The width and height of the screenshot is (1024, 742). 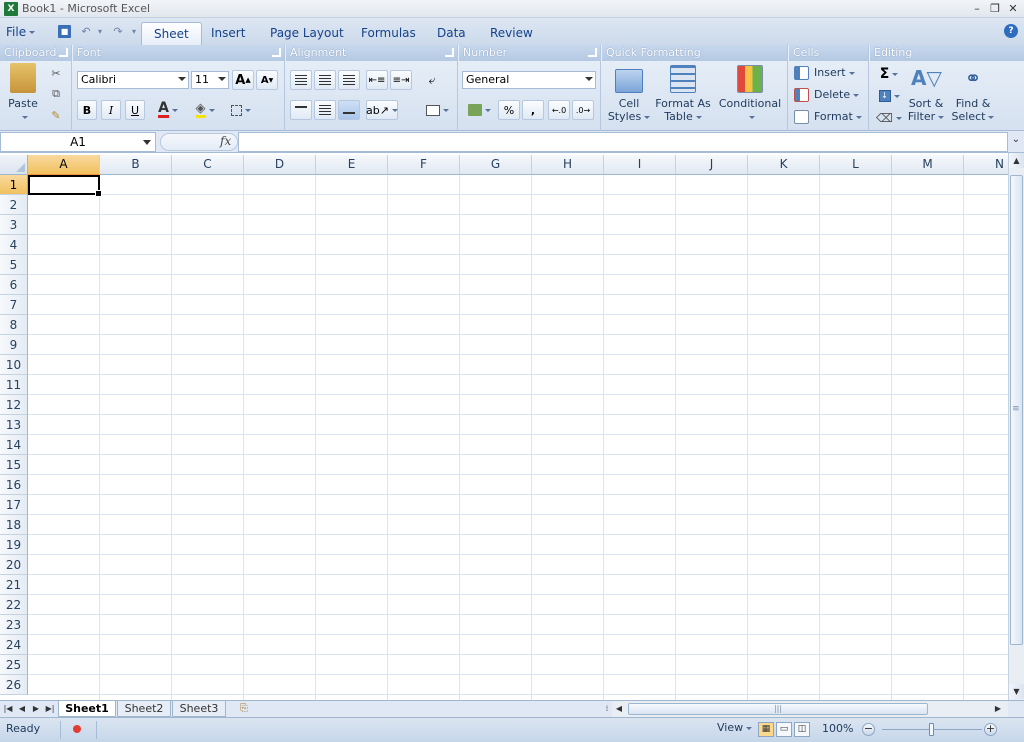 What do you see at coordinates (20, 32) in the screenshot?
I see `file-menu: File` at bounding box center [20, 32].